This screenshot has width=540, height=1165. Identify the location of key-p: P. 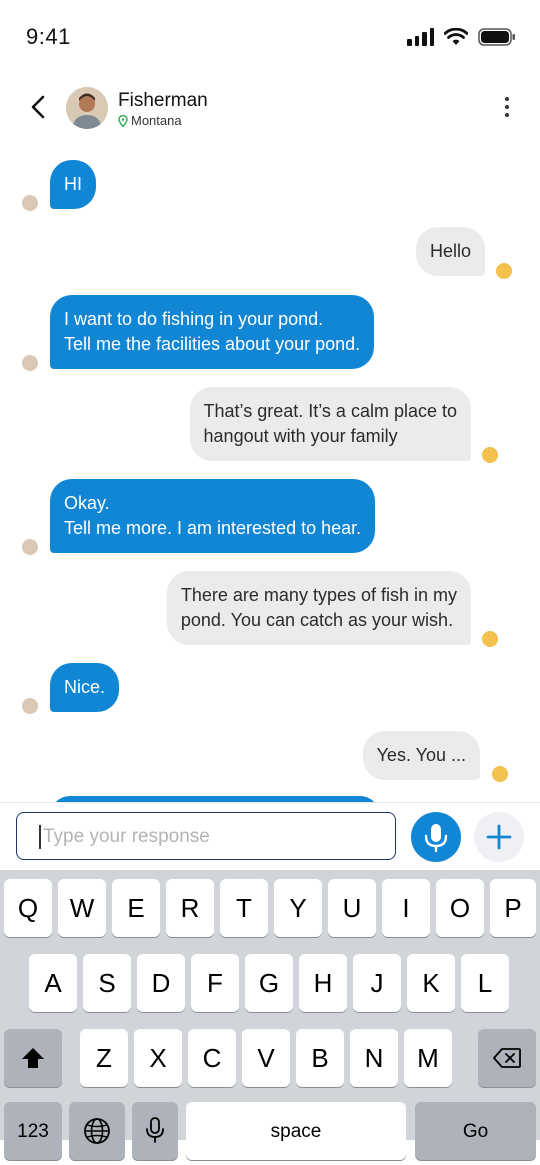
(513, 908).